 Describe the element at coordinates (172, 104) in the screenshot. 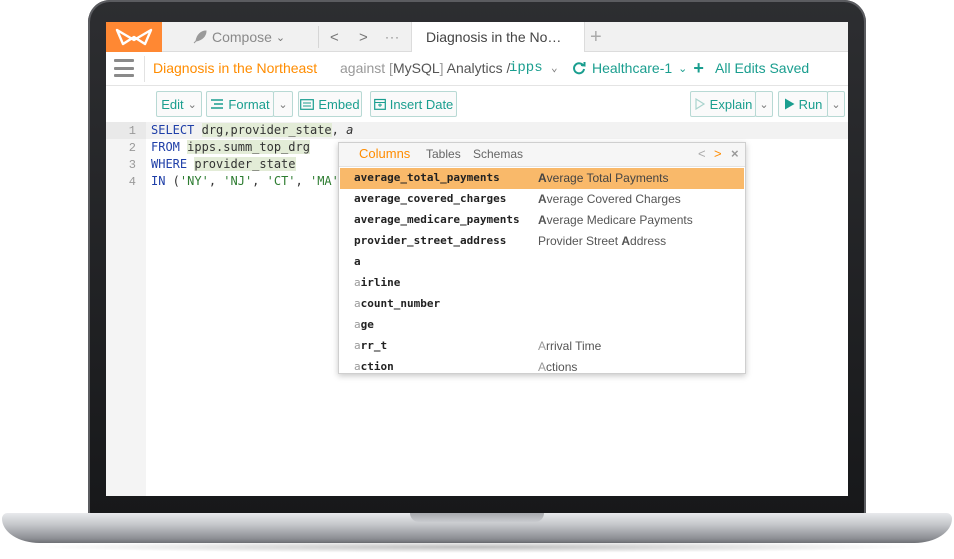

I see `edit-label: Edit` at that location.